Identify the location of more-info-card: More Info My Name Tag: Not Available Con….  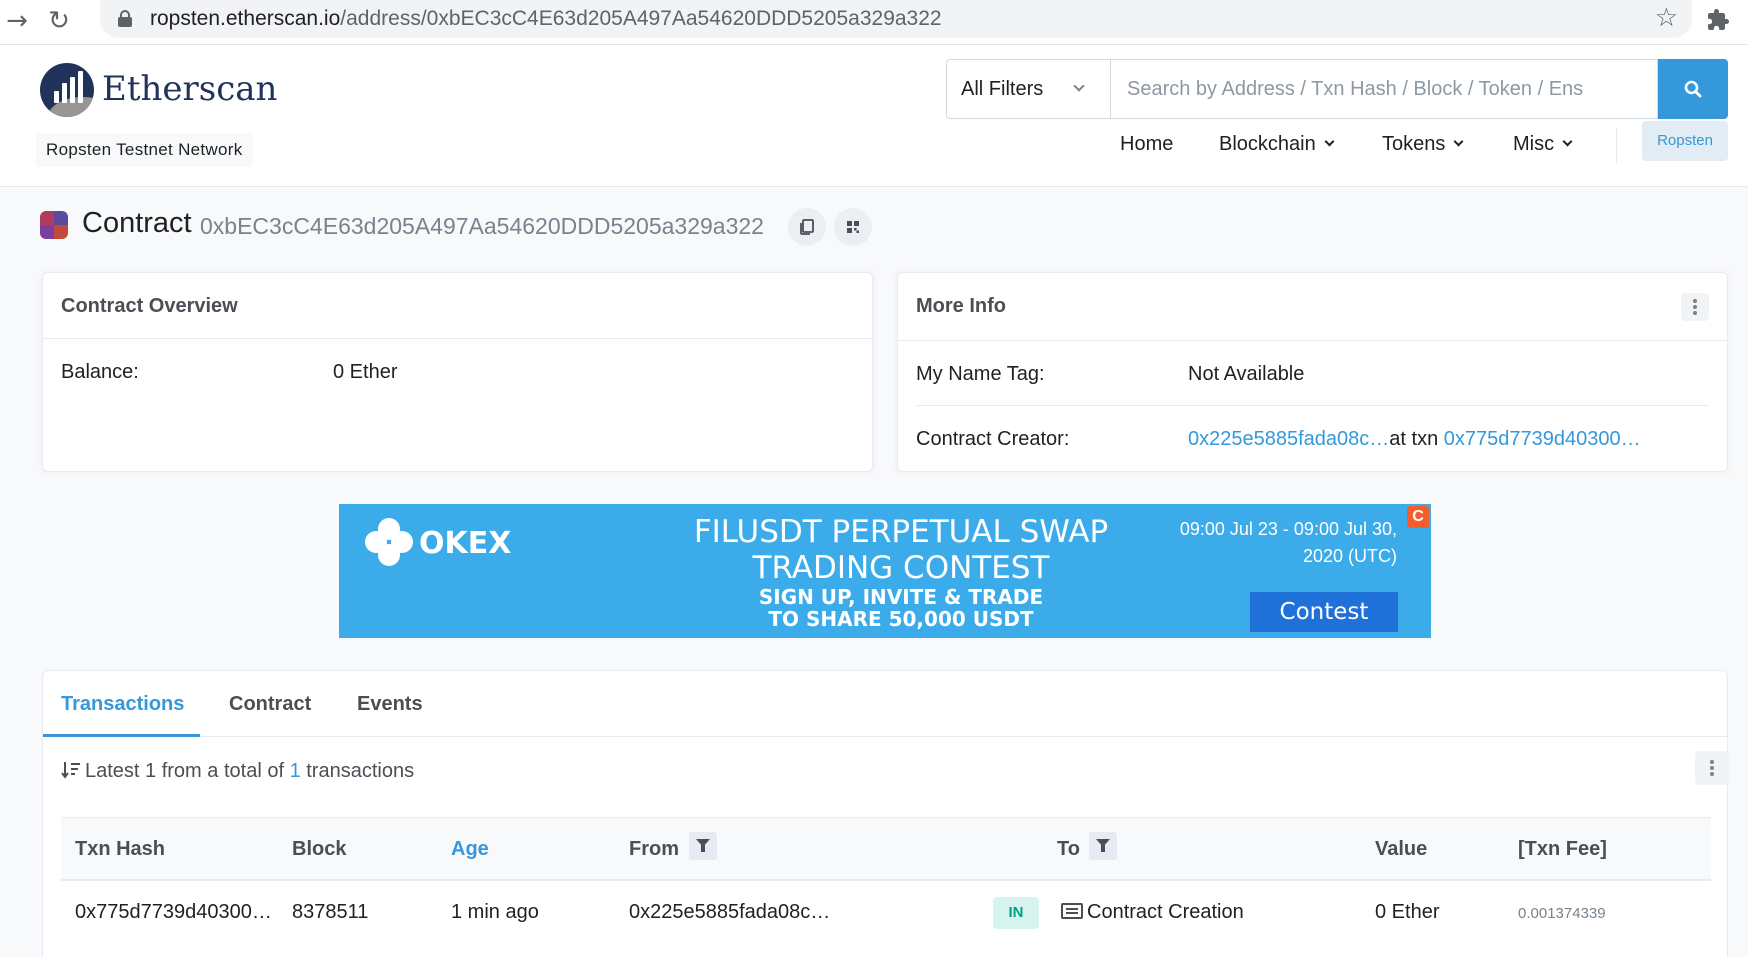
(1312, 372).